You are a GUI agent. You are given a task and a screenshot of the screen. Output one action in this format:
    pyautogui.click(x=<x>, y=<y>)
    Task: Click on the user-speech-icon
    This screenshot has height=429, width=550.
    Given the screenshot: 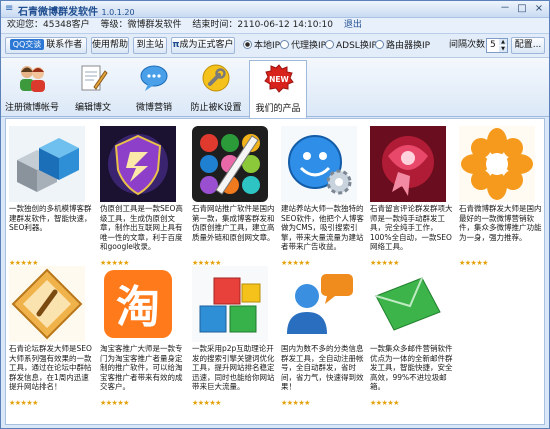 What is the action you would take?
    pyautogui.click(x=319, y=304)
    